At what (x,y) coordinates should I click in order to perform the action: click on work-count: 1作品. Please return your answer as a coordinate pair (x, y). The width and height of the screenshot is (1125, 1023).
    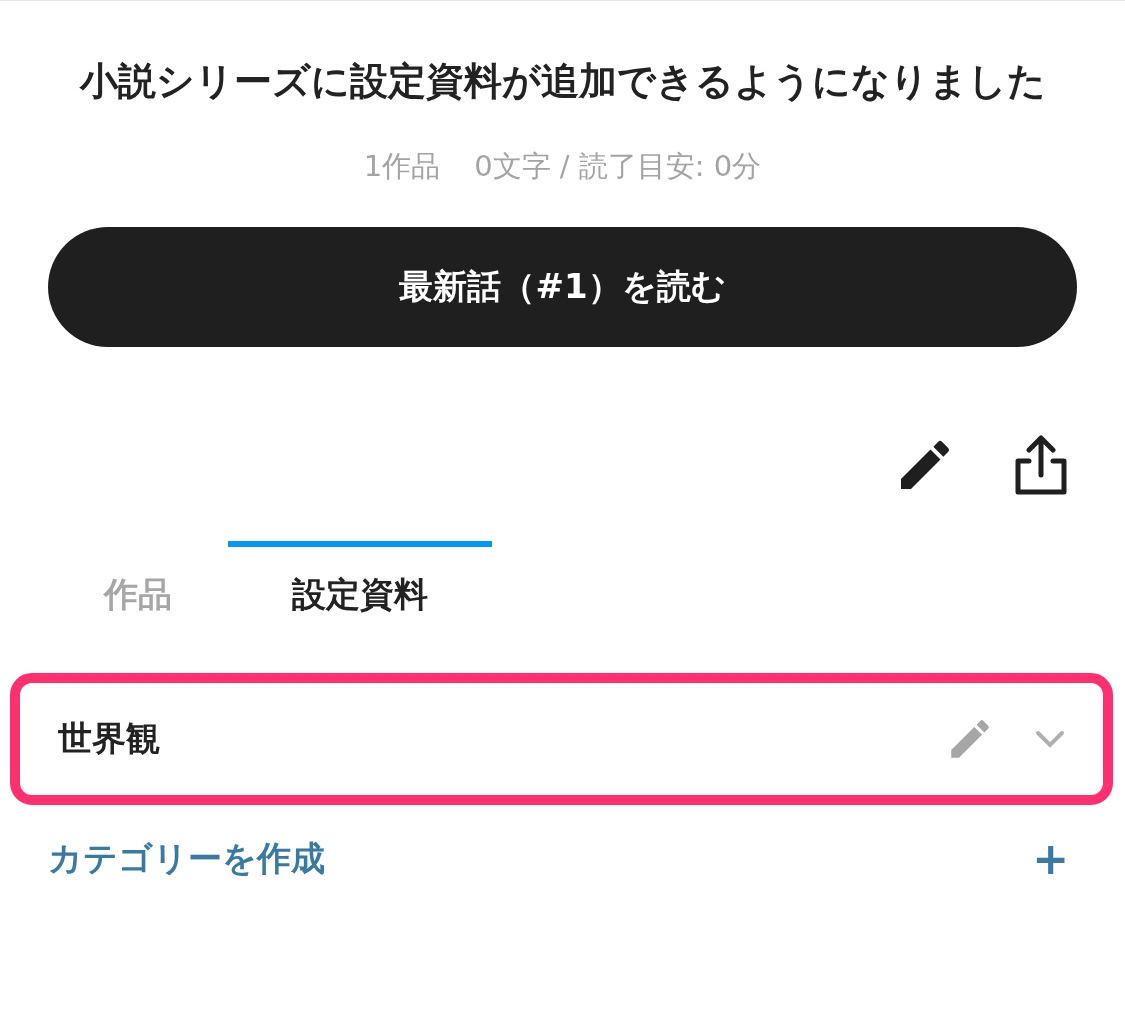
    Looking at the image, I should click on (402, 166).